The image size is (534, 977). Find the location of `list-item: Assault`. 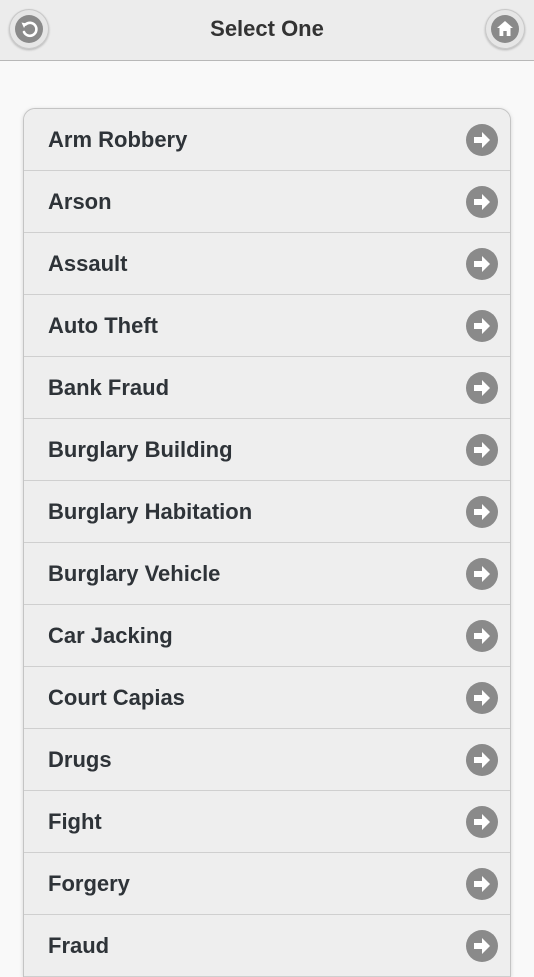

list-item: Assault is located at coordinates (267, 264).